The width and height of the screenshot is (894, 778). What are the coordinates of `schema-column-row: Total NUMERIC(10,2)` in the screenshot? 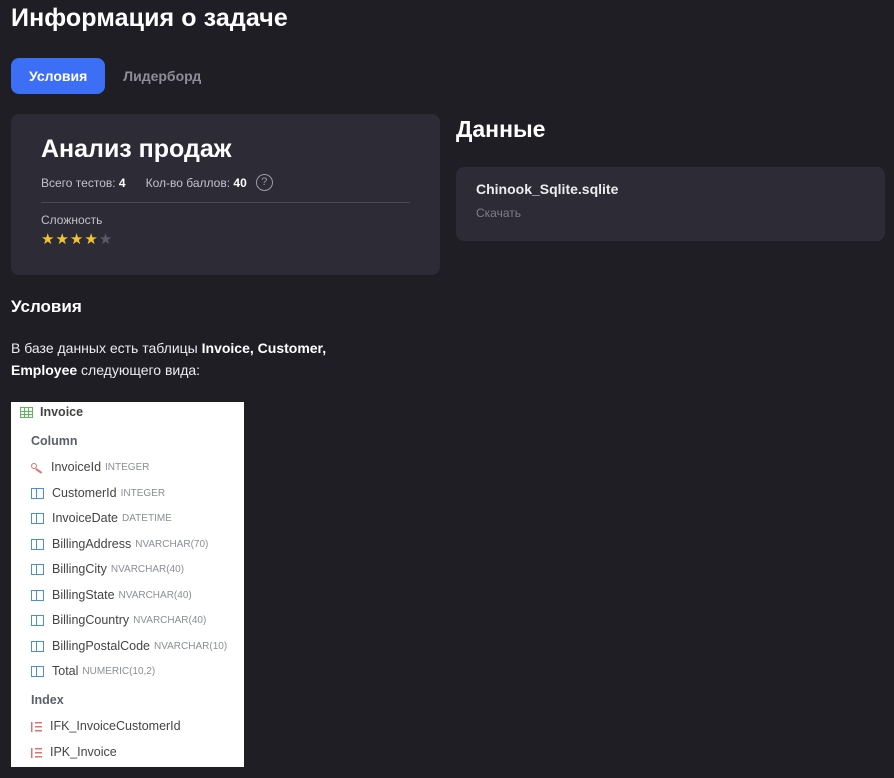 It's located at (93, 671).